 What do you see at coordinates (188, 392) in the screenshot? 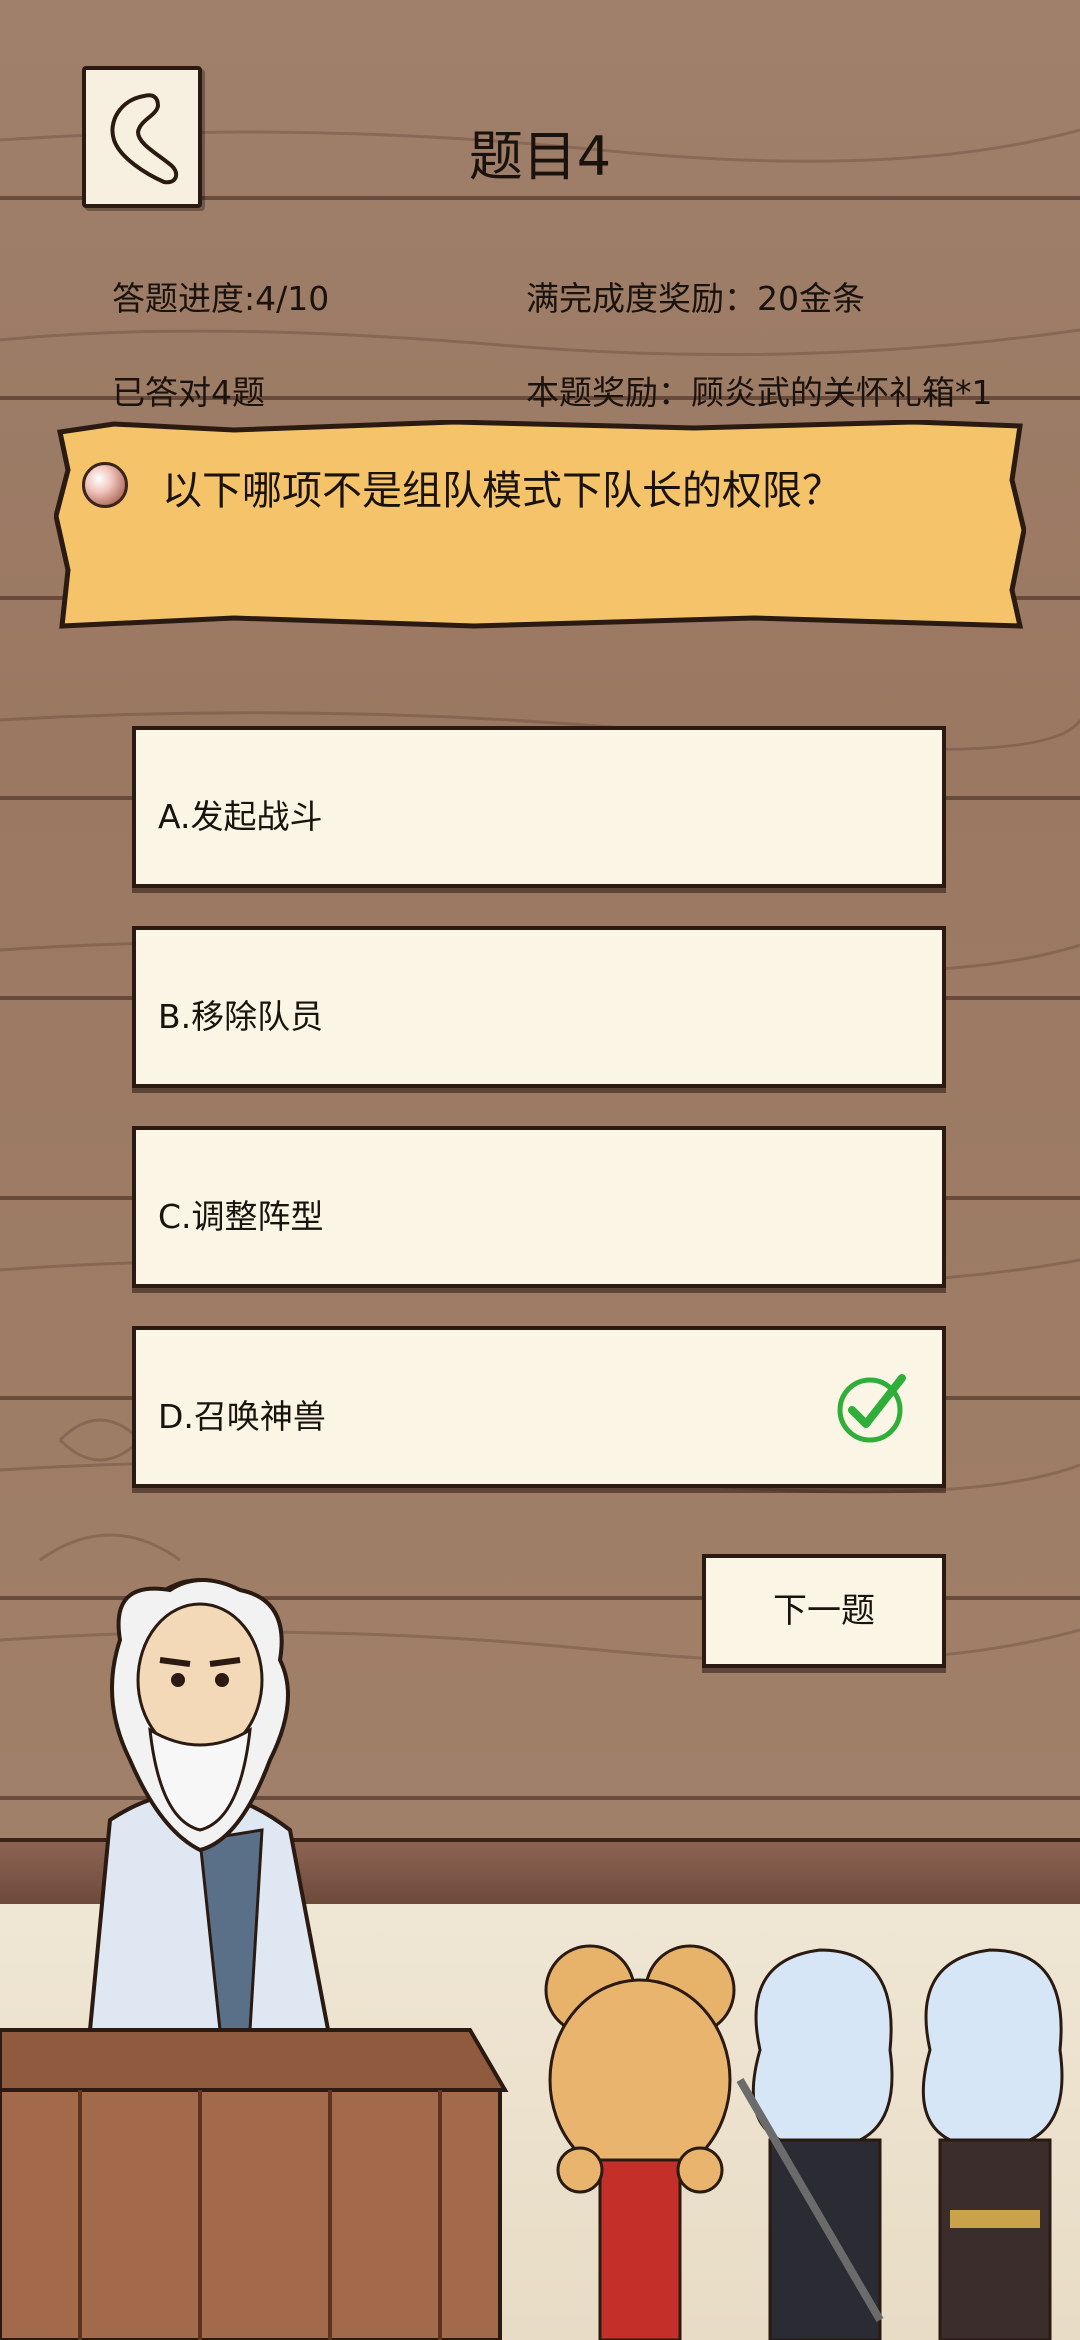
I see `correct-count-text: 已答对4题` at bounding box center [188, 392].